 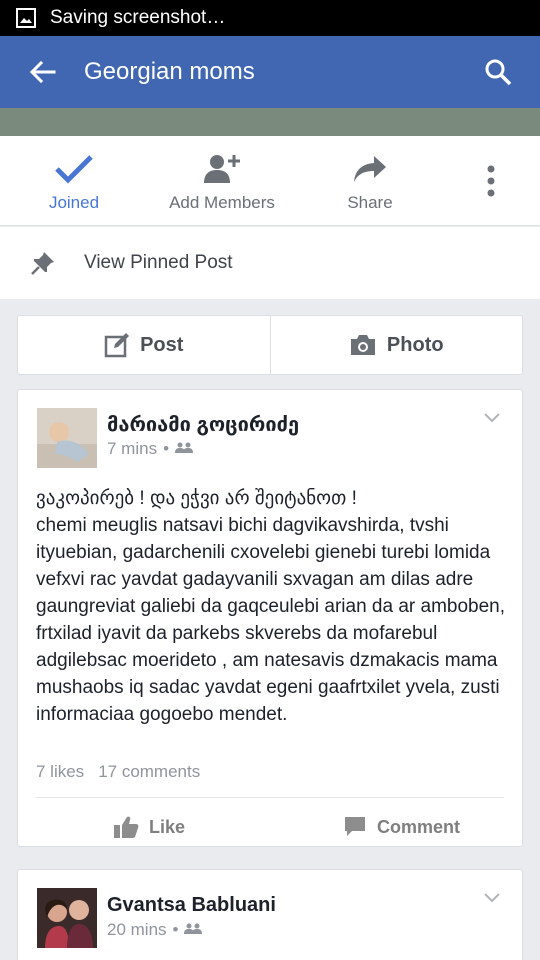 I want to click on comment-icon, so click(x=355, y=827).